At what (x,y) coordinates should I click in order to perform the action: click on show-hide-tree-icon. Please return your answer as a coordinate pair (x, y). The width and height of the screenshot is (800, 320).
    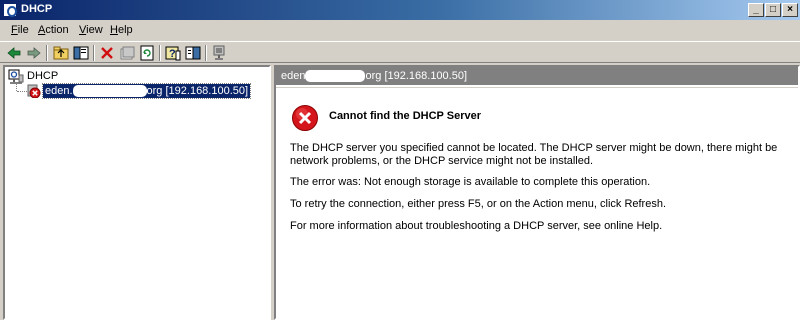
    Looking at the image, I should click on (81, 53).